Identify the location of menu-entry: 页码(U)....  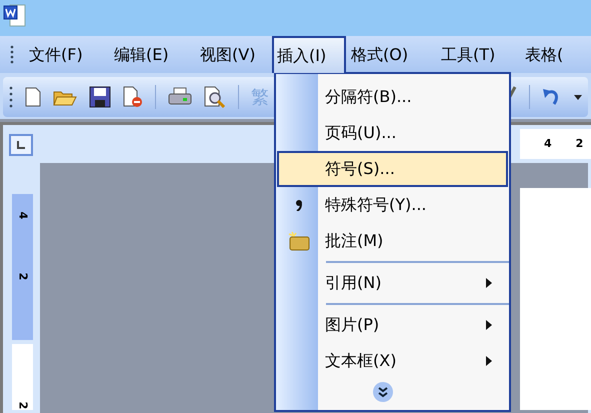
(392, 133).